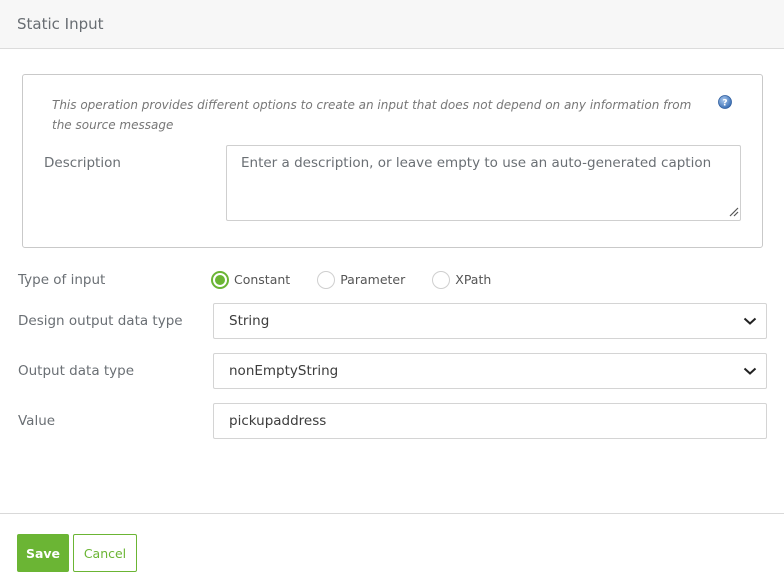  What do you see at coordinates (483, 183) in the screenshot?
I see `description-textarea` at bounding box center [483, 183].